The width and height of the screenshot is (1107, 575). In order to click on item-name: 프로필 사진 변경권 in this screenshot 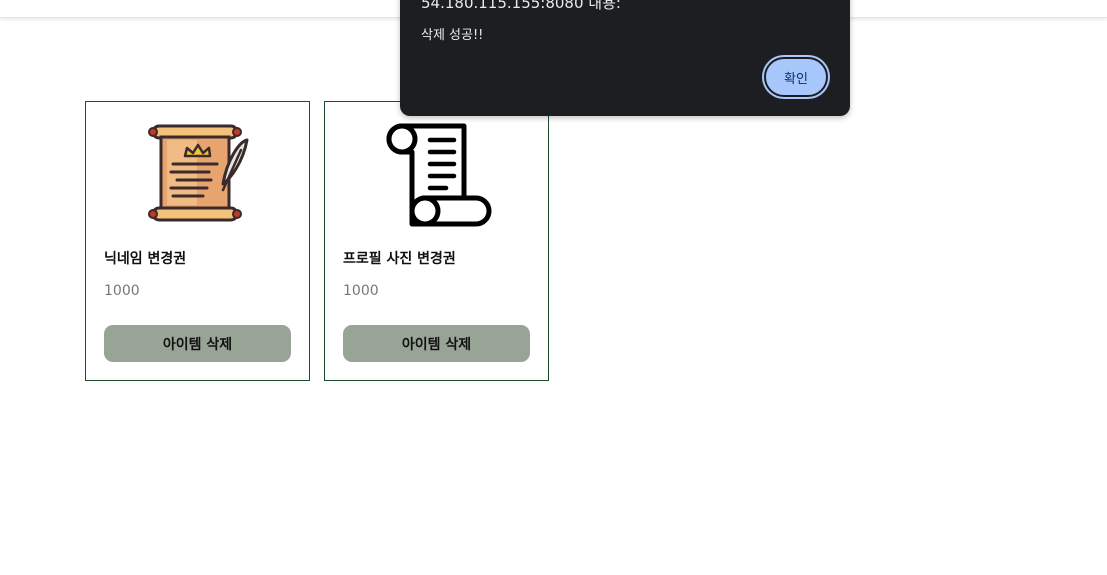, I will do `click(399, 259)`.